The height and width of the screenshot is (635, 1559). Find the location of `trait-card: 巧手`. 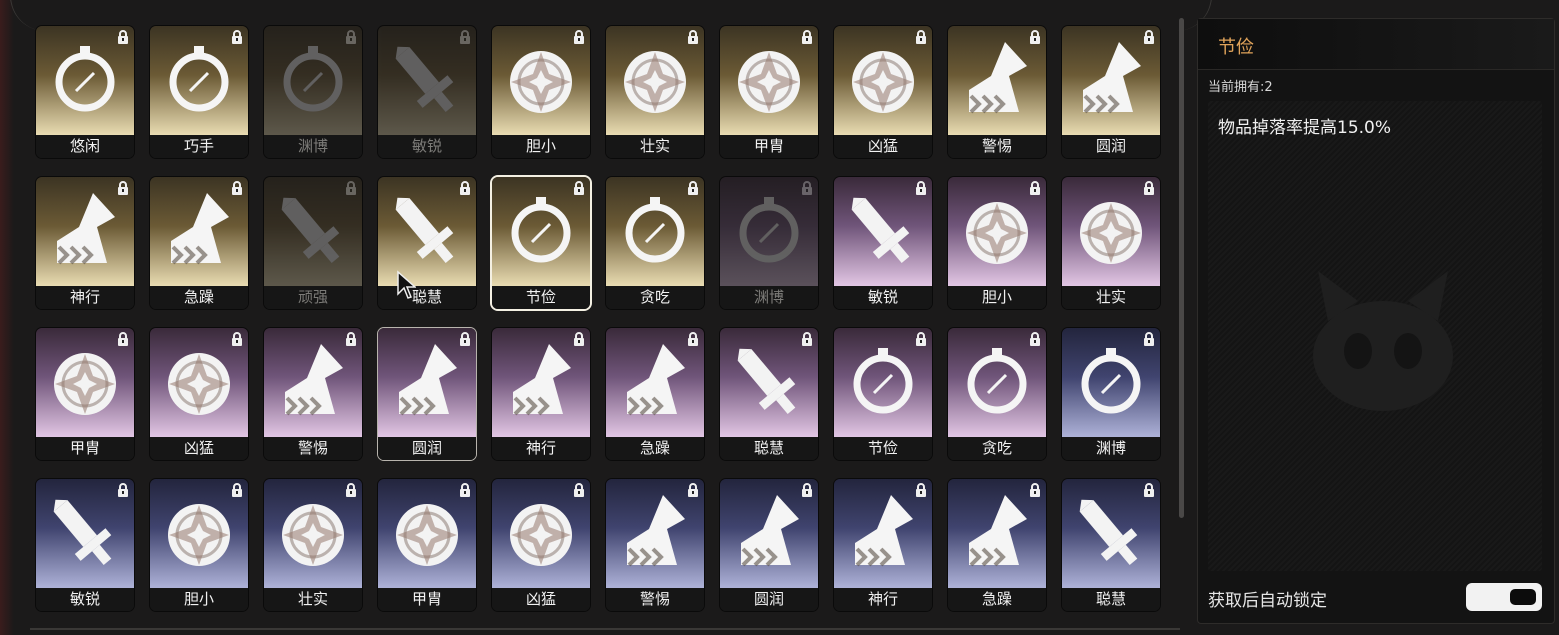

trait-card: 巧手 is located at coordinates (199, 92).